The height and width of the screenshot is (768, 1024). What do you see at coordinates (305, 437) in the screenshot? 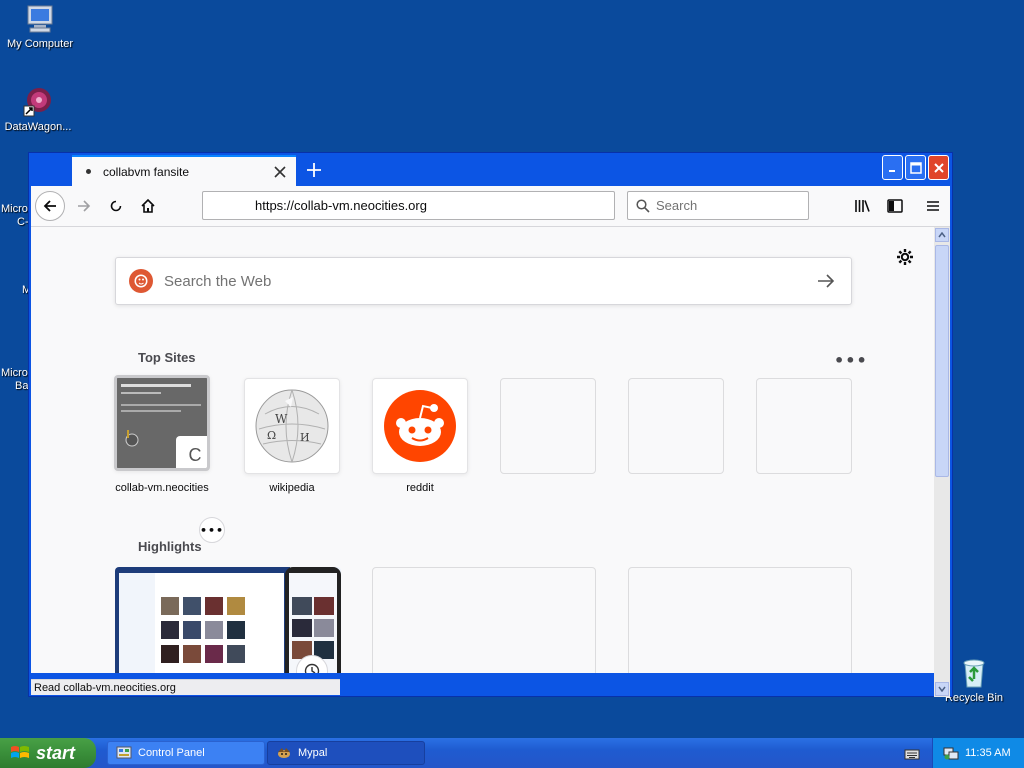
I see `svg-text: И` at bounding box center [305, 437].